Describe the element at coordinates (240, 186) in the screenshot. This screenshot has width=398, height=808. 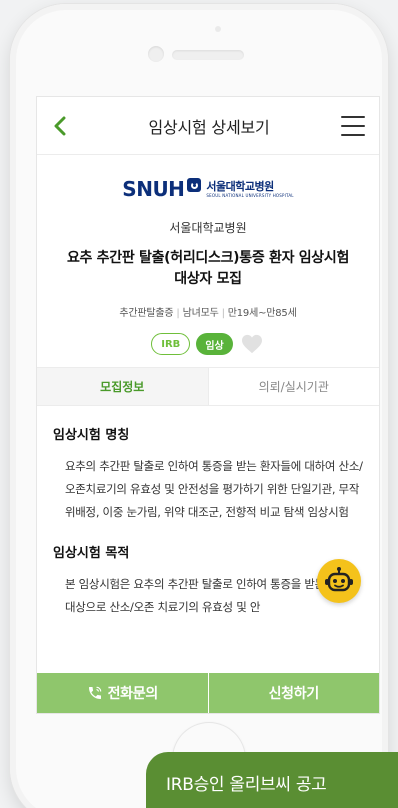
I see `logo-ko-name: 서울대학교병원` at that location.